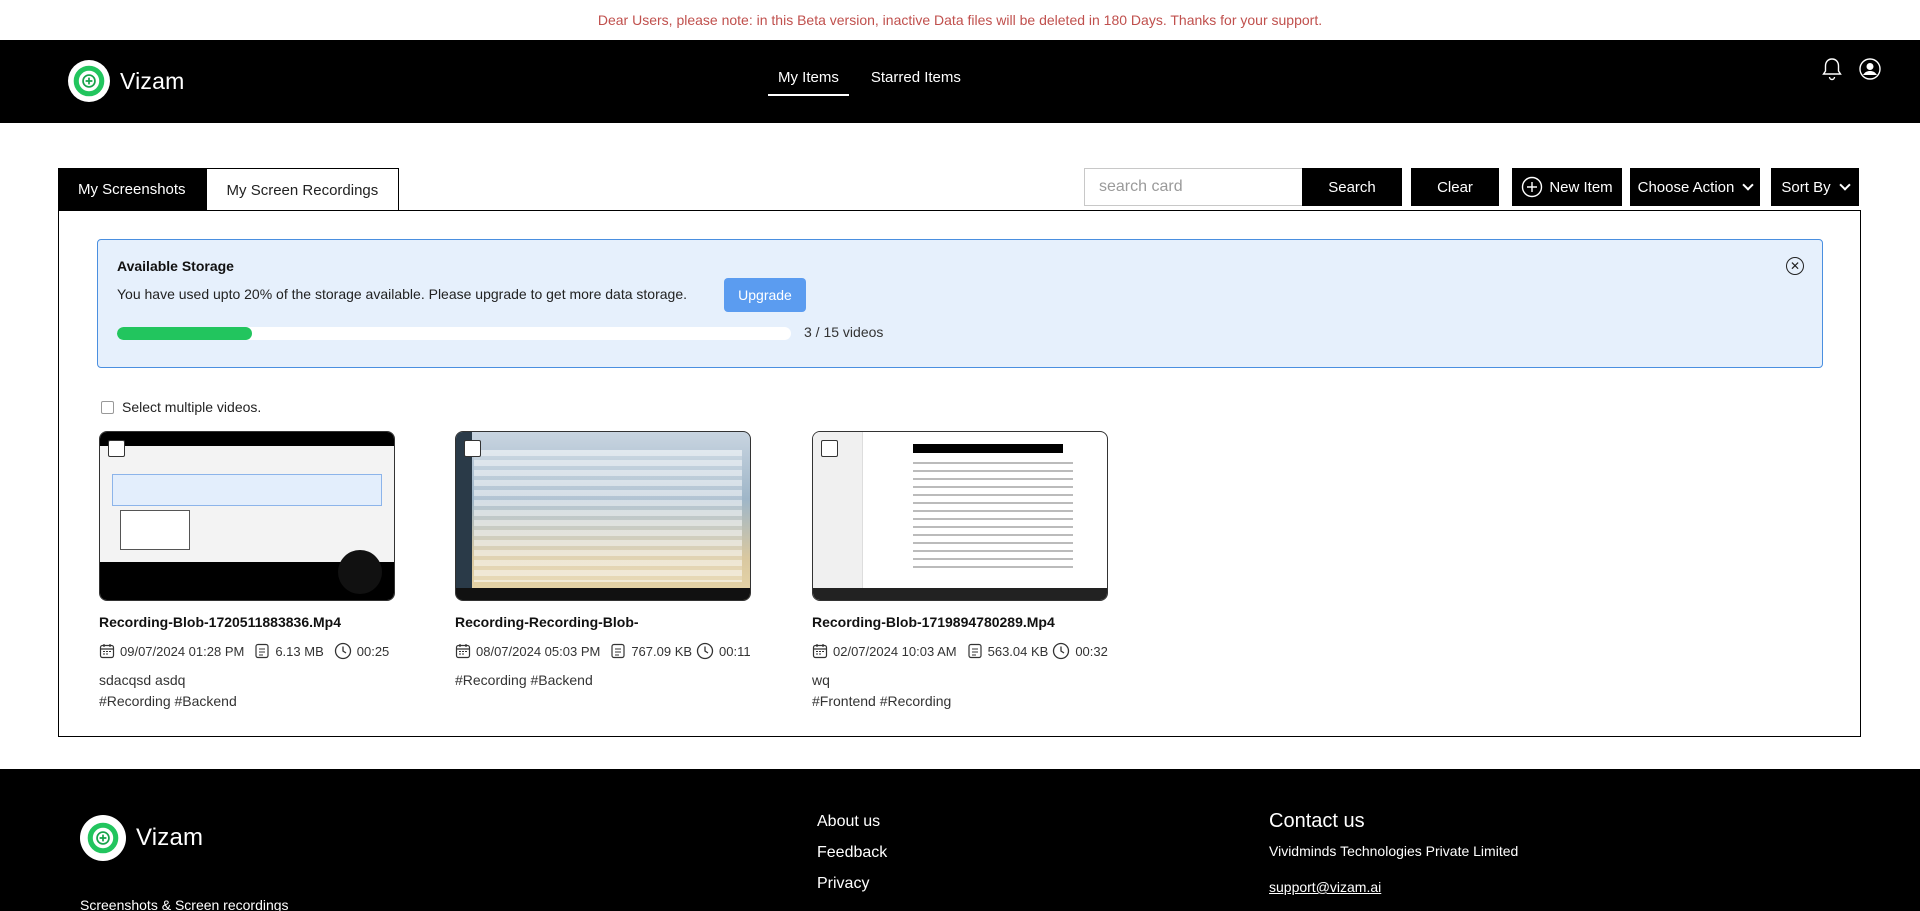 The image size is (1920, 911). I want to click on choose-action-dropdown: Choose Action, so click(1695, 187).